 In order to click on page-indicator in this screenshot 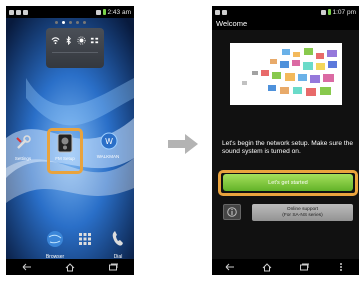, I will do `click(70, 22)`.